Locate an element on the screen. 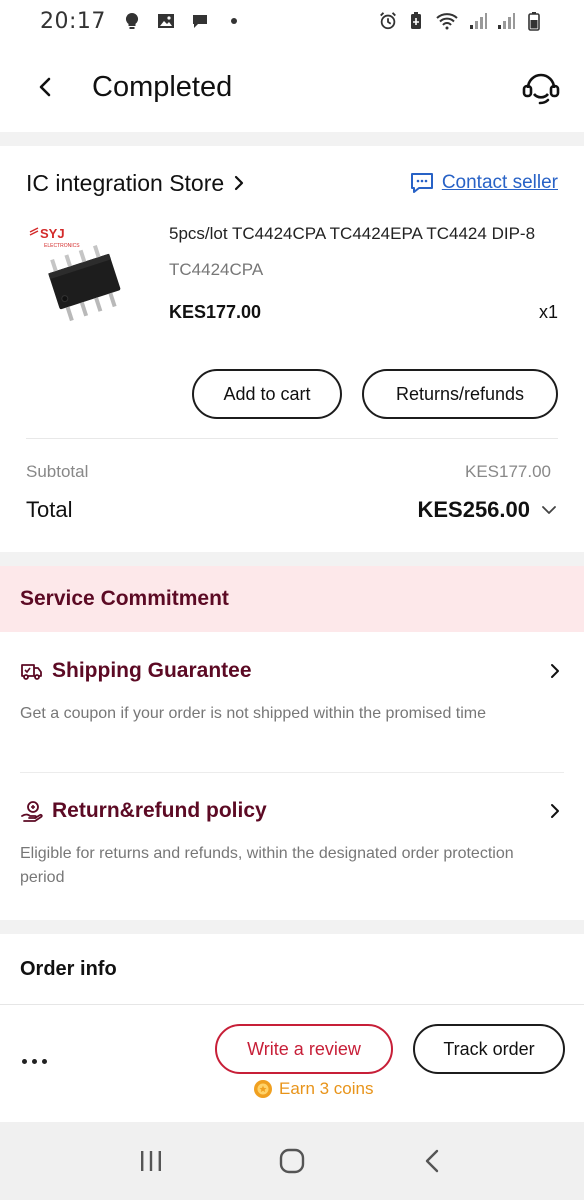 The image size is (584, 1200). subtotal-value: KES177.00 is located at coordinates (507, 471).